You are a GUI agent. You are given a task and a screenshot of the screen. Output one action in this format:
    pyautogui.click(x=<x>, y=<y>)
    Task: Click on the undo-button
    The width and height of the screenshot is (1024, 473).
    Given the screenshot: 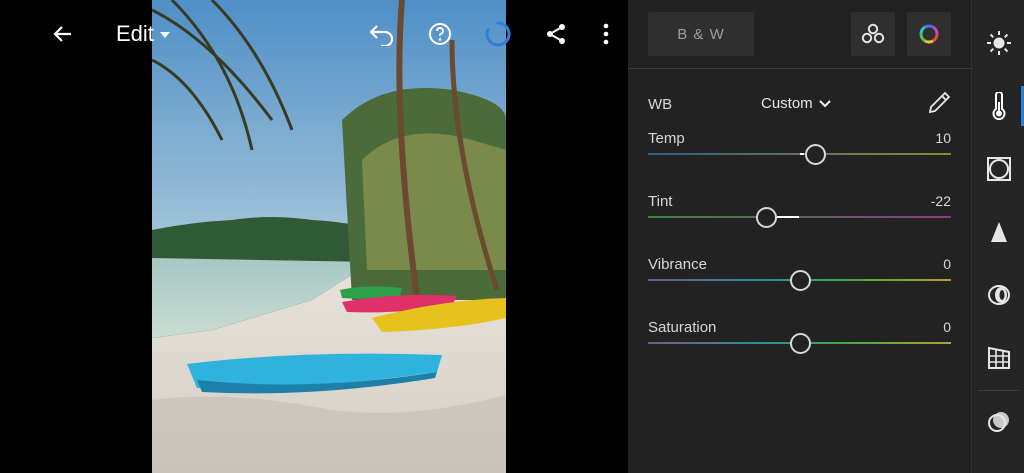 What is the action you would take?
    pyautogui.click(x=382, y=34)
    